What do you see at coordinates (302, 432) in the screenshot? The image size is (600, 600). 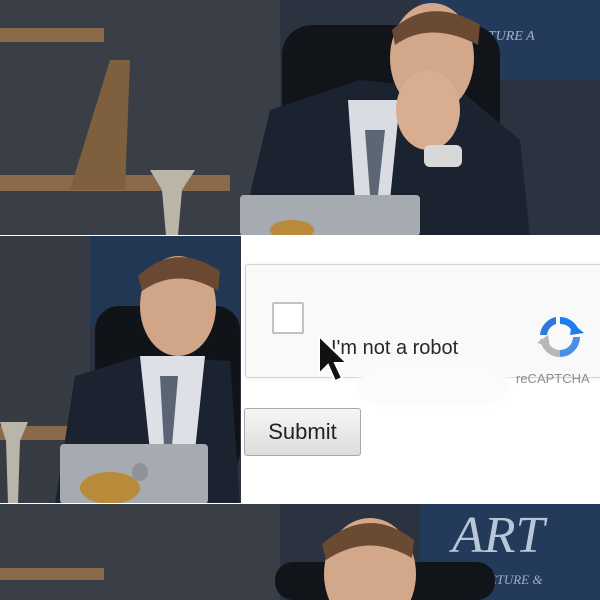 I see `submit-button: Submit` at bounding box center [302, 432].